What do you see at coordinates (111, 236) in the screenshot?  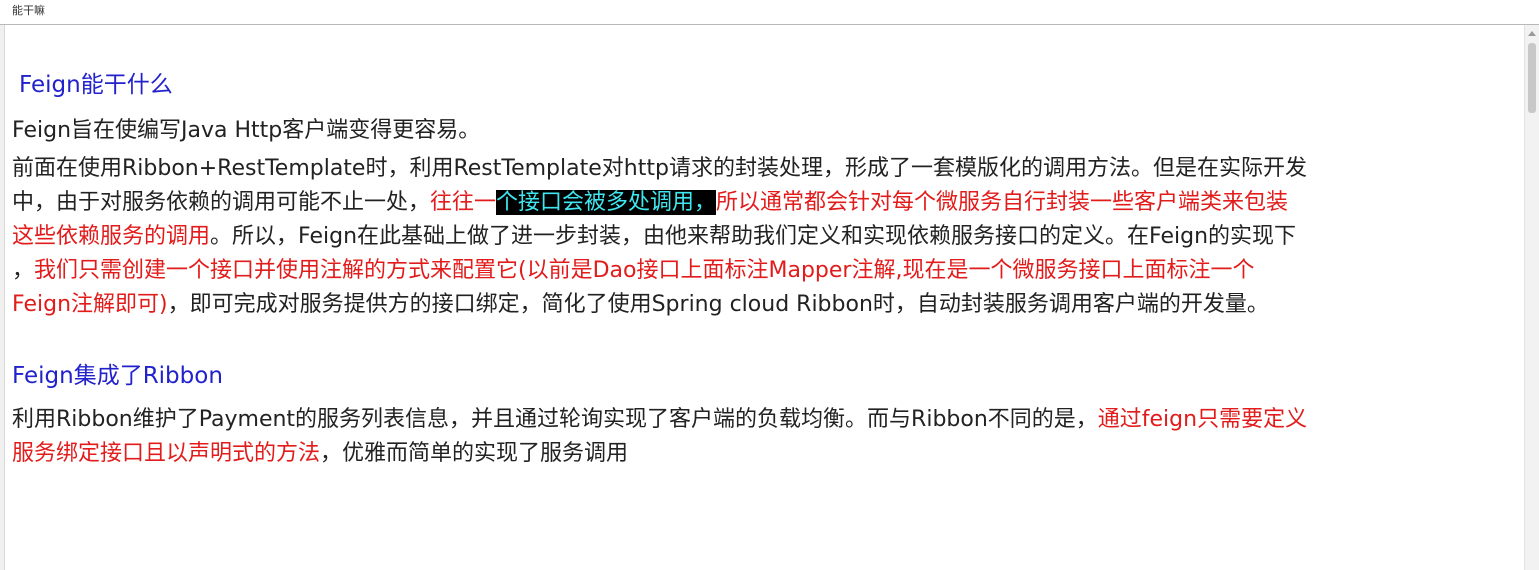 I see `emphasis-text: 这些依赖服务的调用` at bounding box center [111, 236].